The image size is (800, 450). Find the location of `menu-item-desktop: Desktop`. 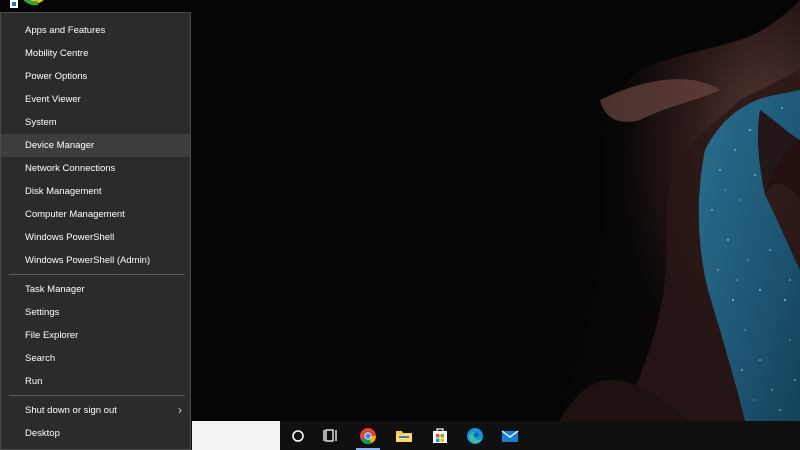

menu-item-desktop: Desktop is located at coordinates (95, 433).